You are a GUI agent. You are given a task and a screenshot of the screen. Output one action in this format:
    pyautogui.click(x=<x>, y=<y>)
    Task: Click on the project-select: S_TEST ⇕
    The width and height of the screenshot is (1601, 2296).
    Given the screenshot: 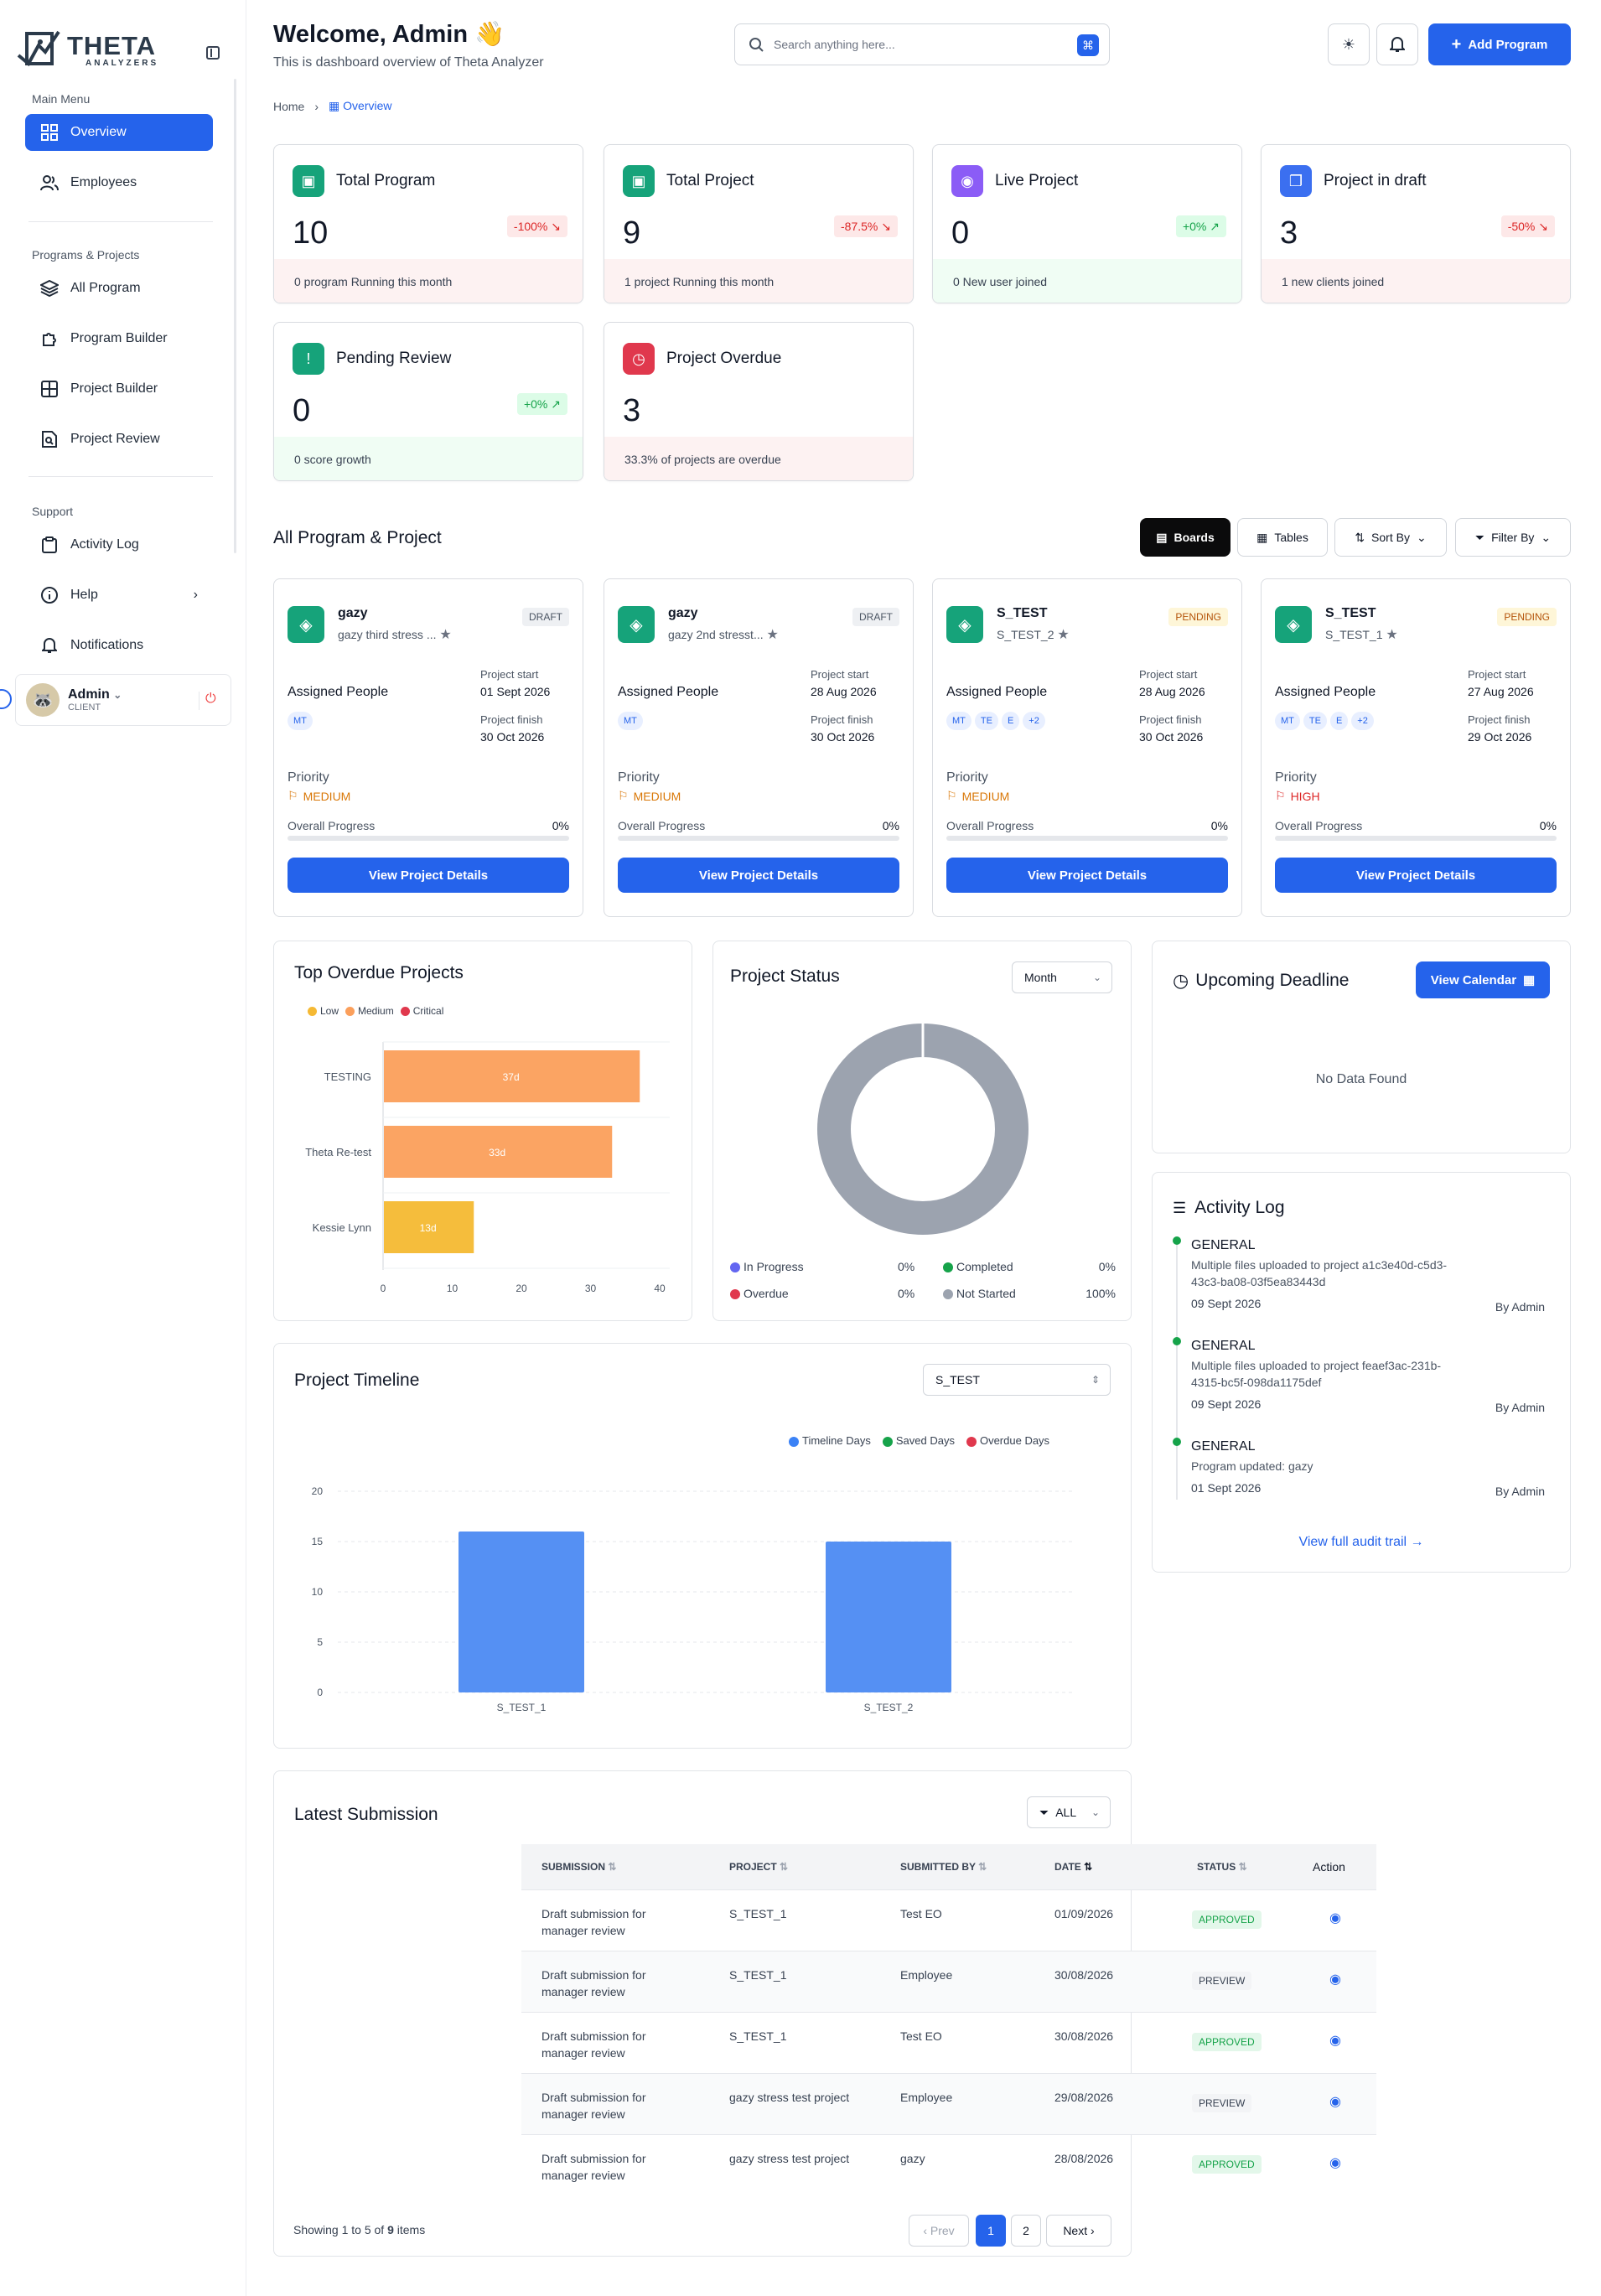 What is the action you would take?
    pyautogui.click(x=1017, y=1380)
    